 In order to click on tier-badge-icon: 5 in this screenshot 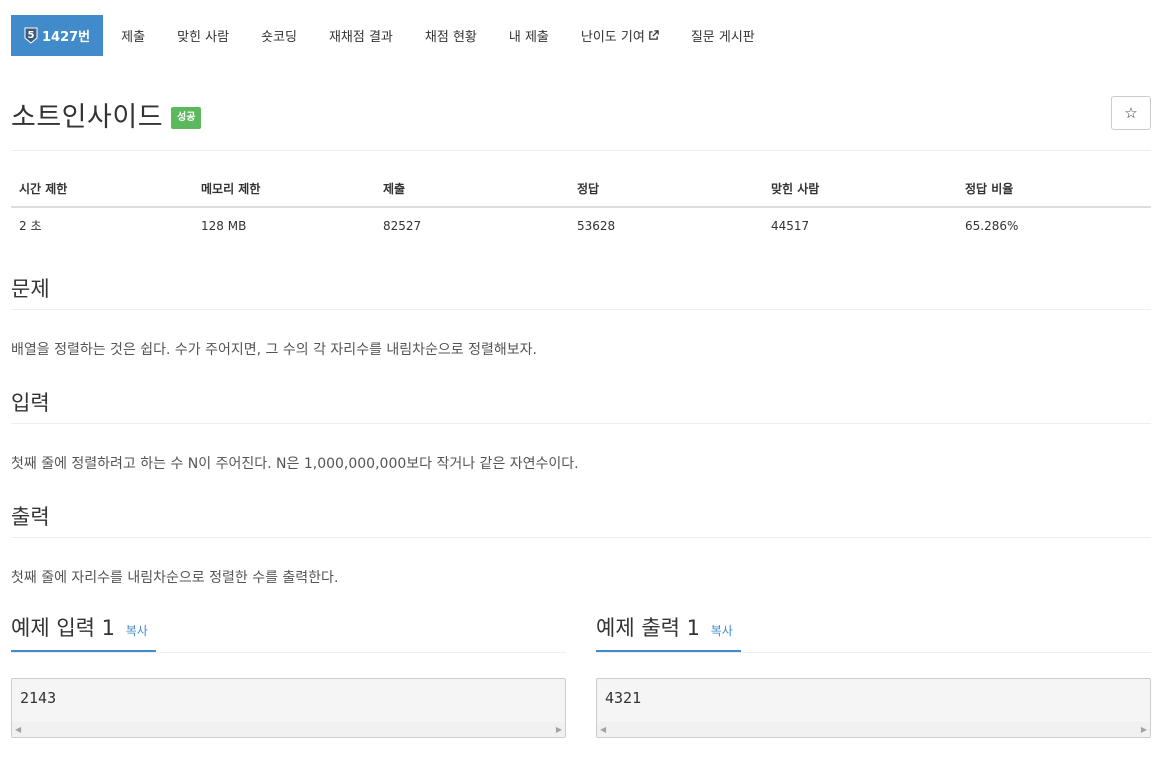, I will do `click(31, 35)`.